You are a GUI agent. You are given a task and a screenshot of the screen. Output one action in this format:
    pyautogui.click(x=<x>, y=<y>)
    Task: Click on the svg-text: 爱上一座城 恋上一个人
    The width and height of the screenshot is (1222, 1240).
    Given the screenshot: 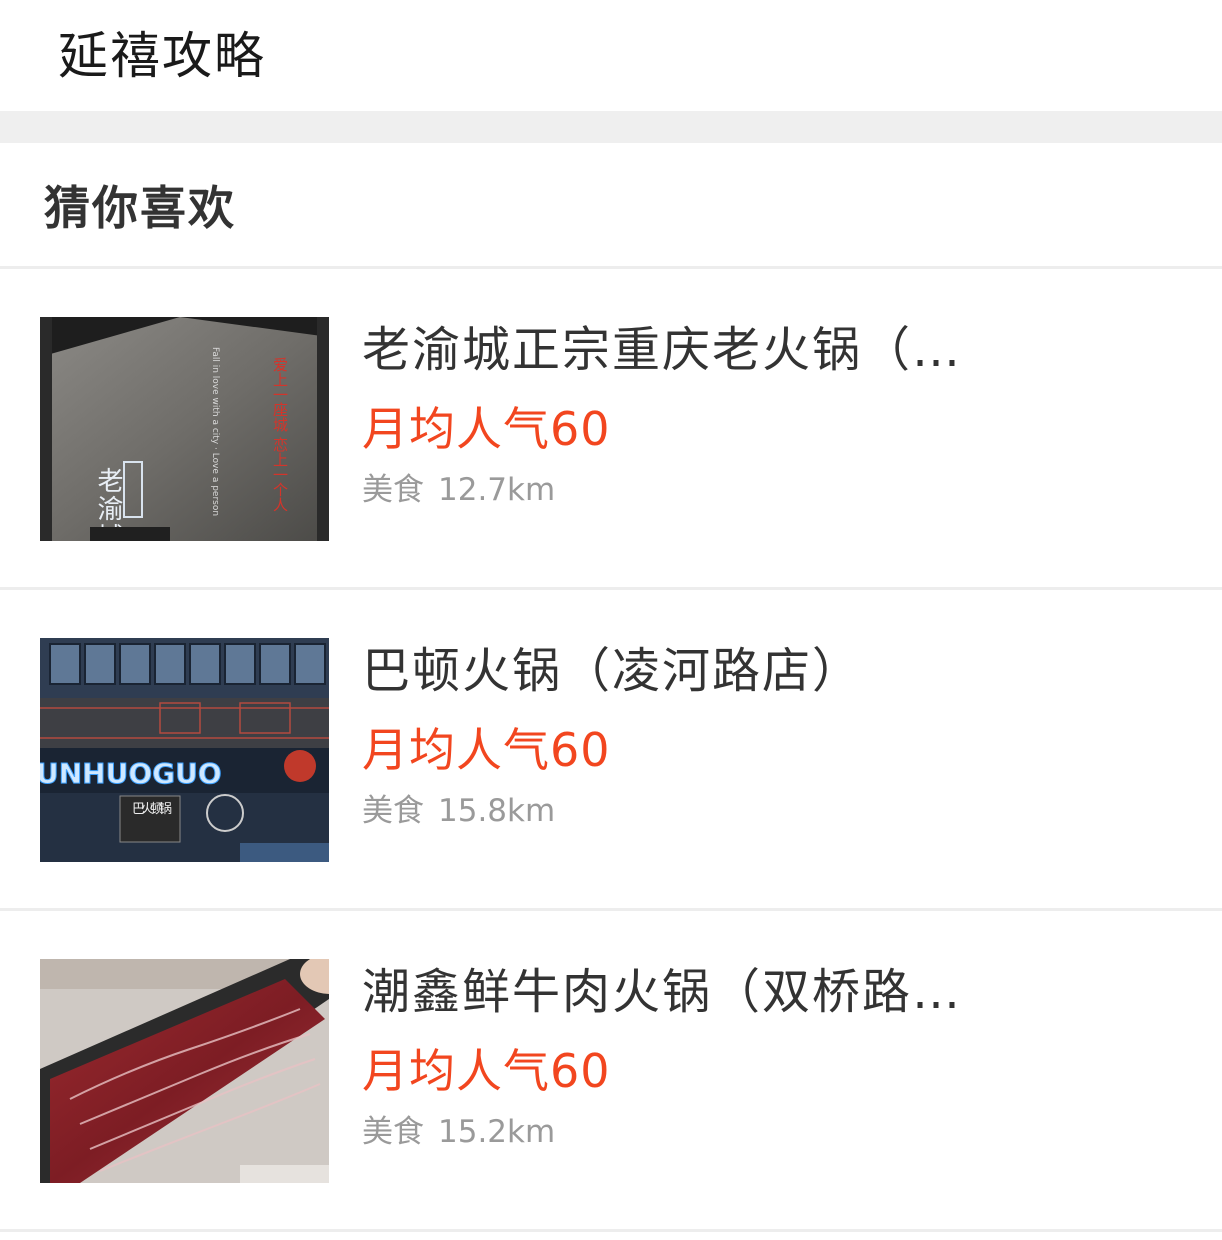 What is the action you would take?
    pyautogui.click(x=280, y=434)
    